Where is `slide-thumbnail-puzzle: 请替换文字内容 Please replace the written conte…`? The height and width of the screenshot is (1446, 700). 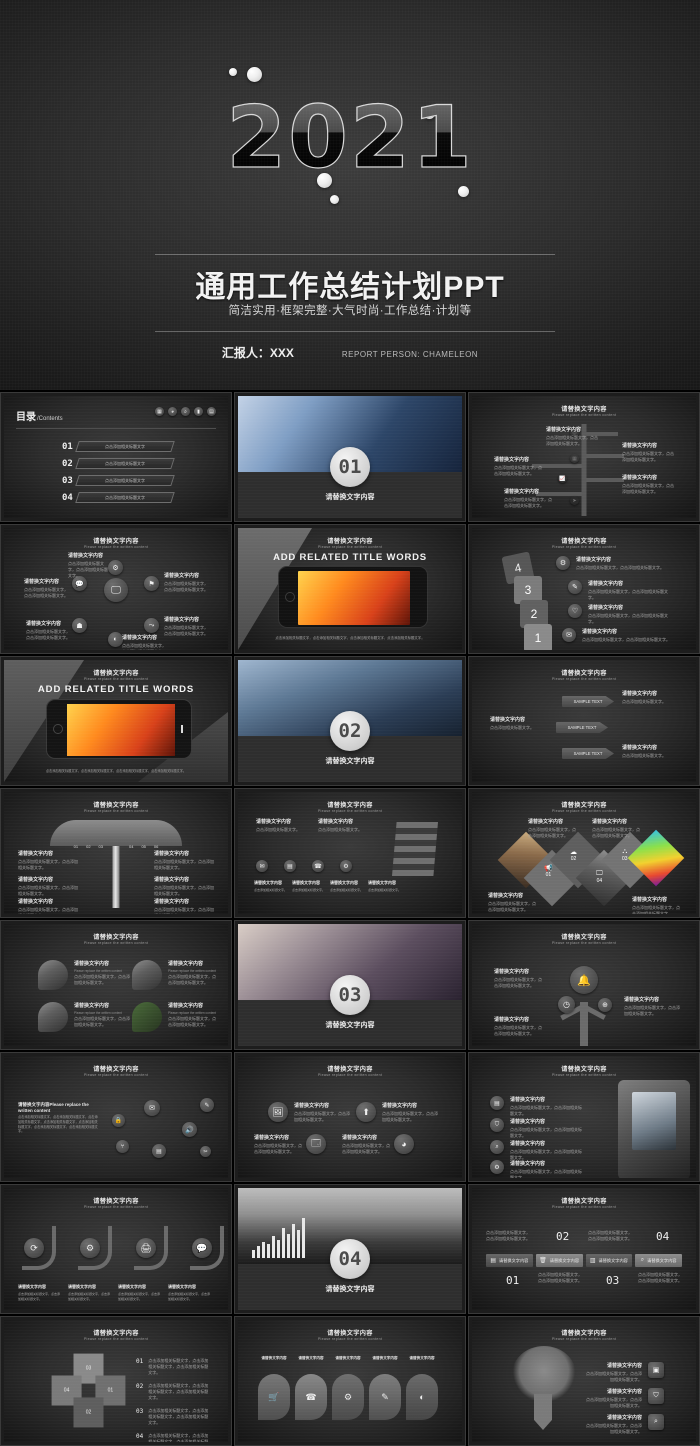
slide-thumbnail-puzzle: 请替换文字内容 Please replace the written conte… is located at coordinates (116, 1381).